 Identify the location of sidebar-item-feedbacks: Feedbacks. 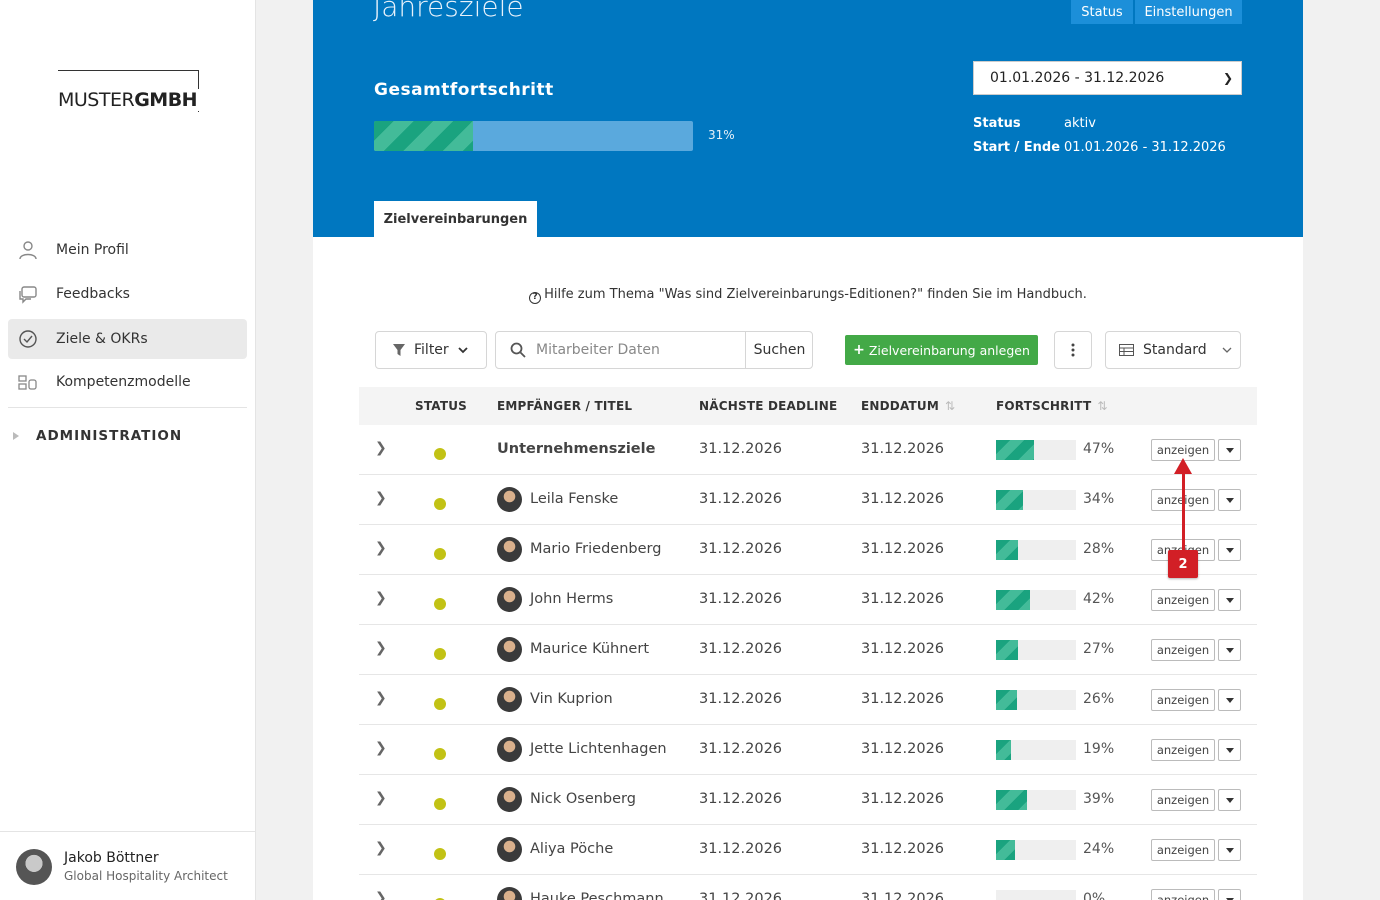
(127, 294).